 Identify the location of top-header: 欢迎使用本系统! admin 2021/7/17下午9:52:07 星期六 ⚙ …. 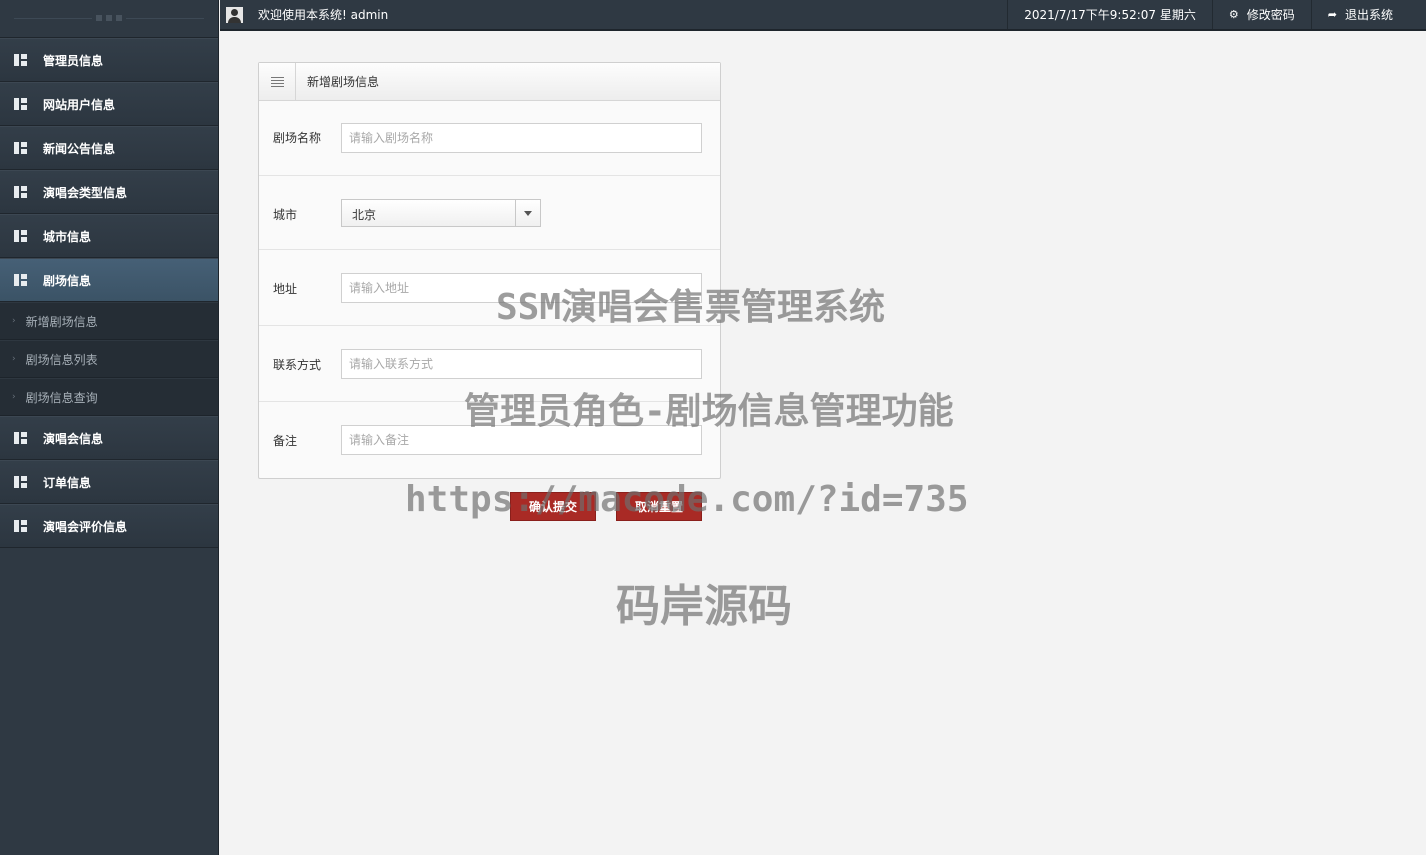
(823, 15).